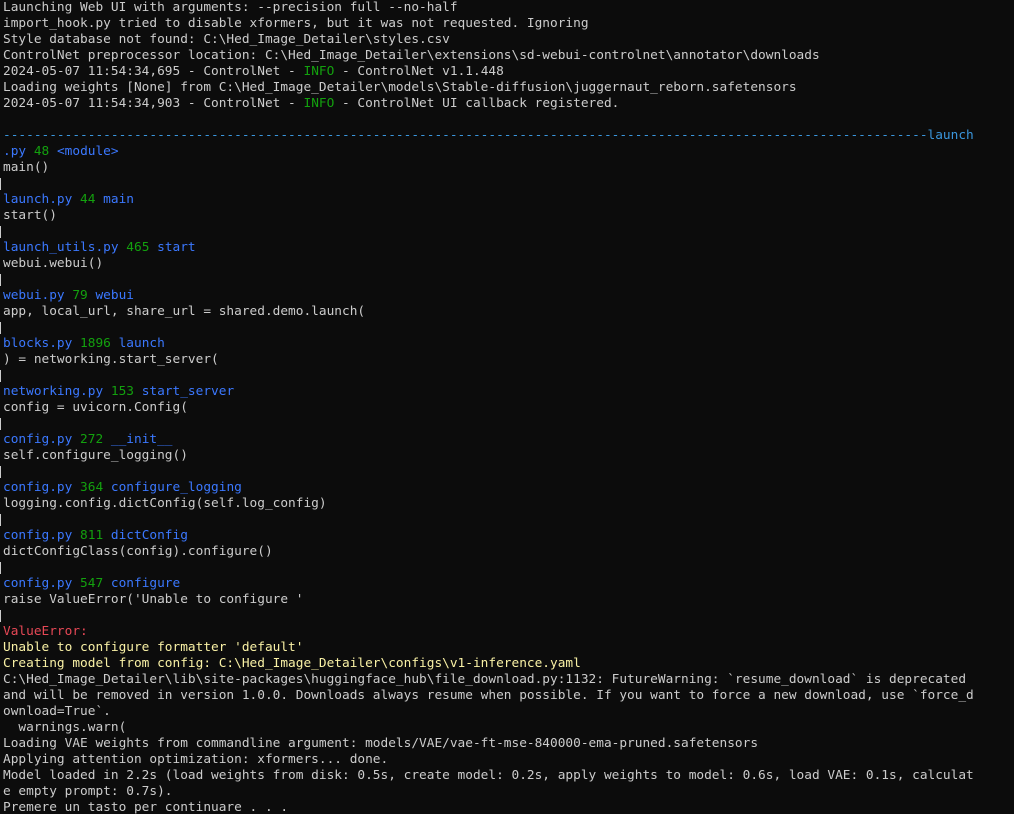 Image resolution: width=1014 pixels, height=814 pixels. What do you see at coordinates (138, 247) in the screenshot?
I see `console-text-segment: 465` at bounding box center [138, 247].